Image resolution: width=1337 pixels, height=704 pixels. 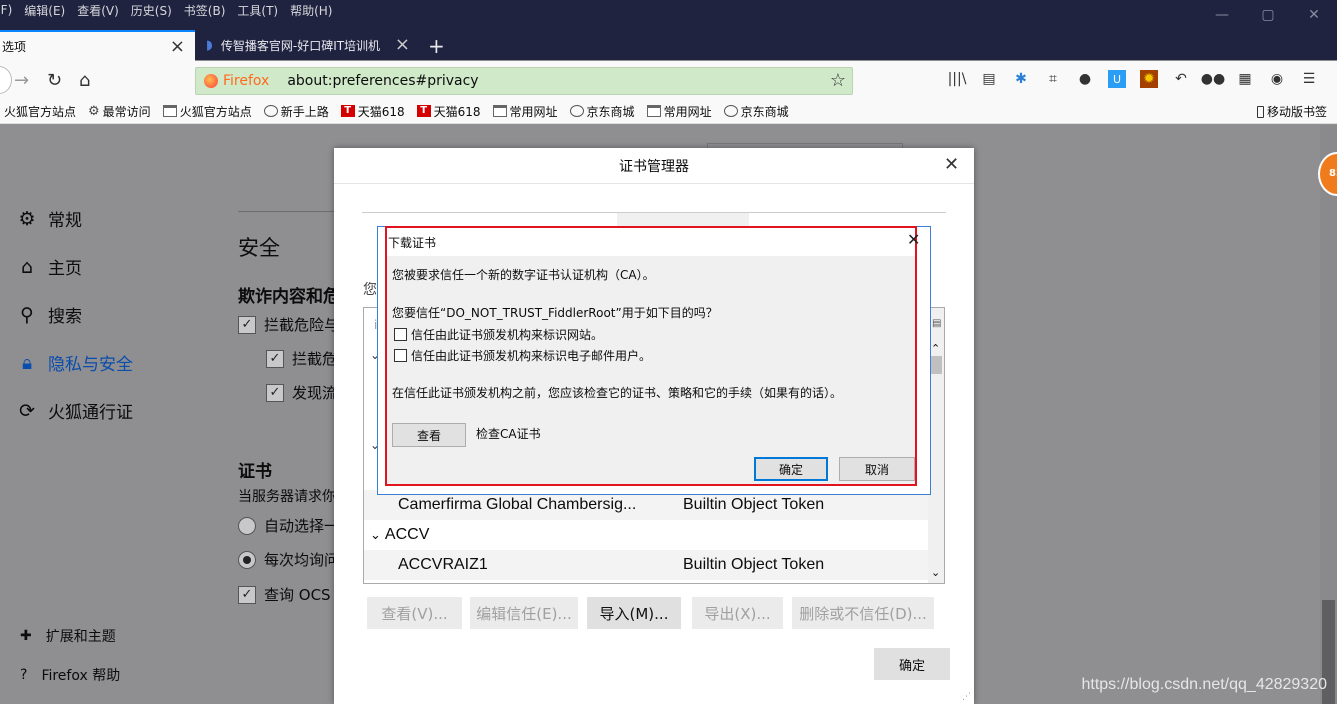 I want to click on maximize-button: ▢, so click(x=1268, y=15).